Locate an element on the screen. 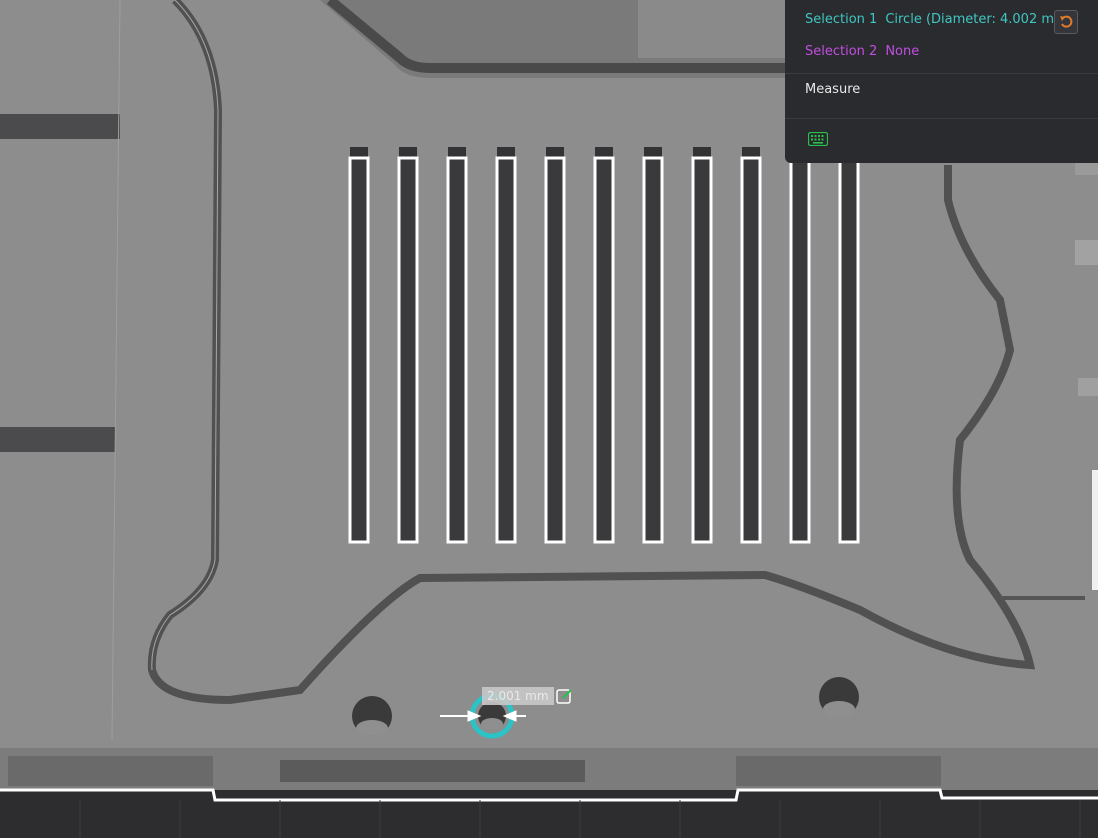 The height and width of the screenshot is (838, 1098). selection-1-label: Selection 1 is located at coordinates (841, 19).